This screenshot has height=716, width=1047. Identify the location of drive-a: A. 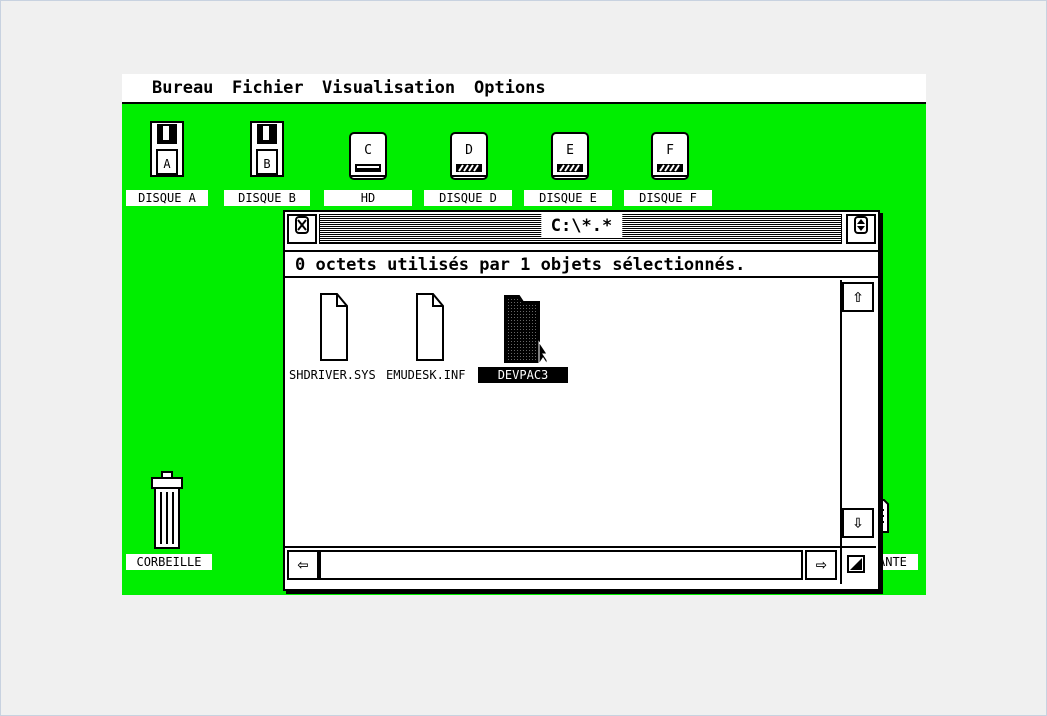
(167, 151).